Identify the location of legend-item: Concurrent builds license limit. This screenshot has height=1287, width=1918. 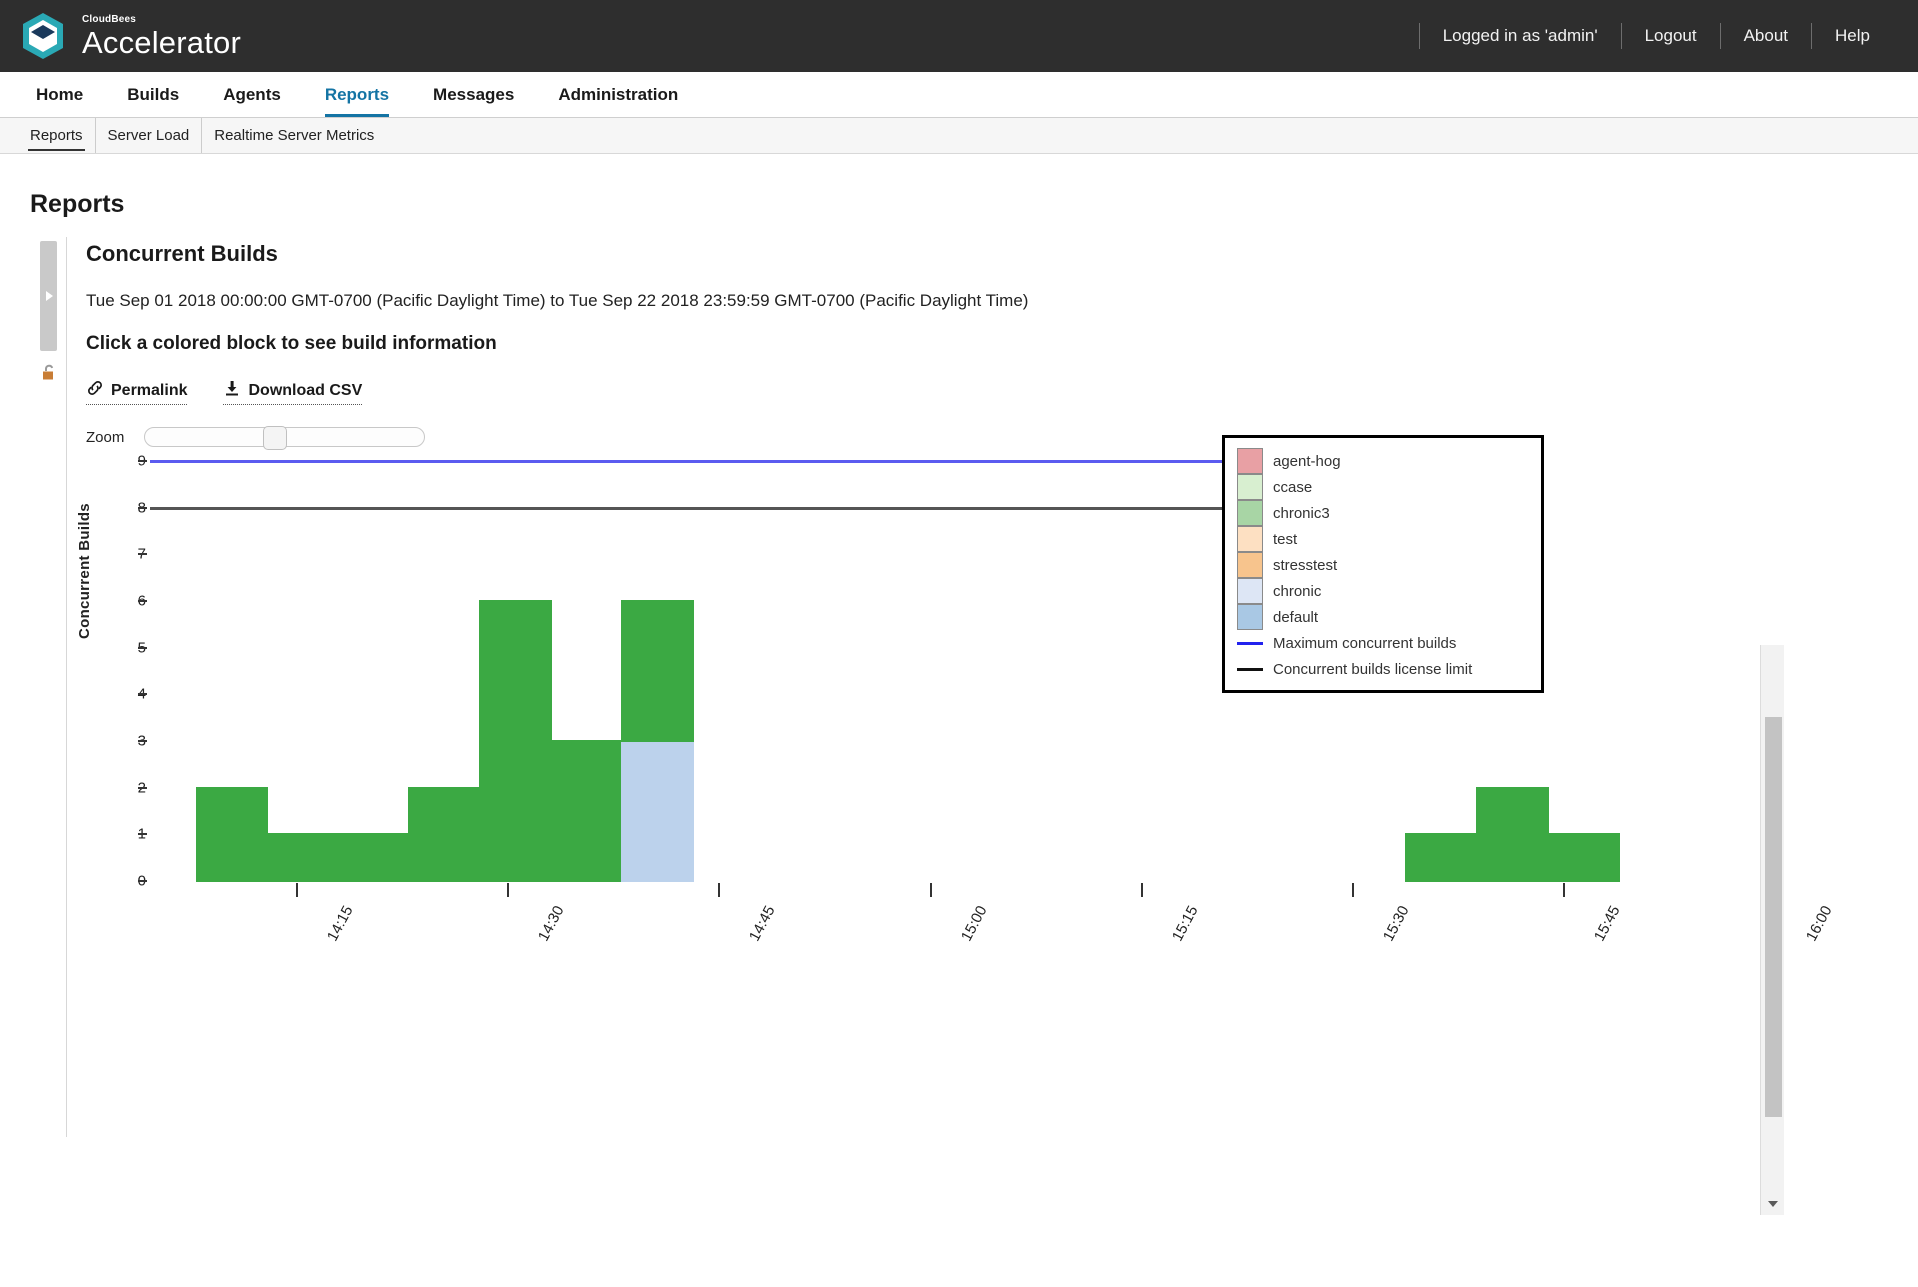
(1385, 669).